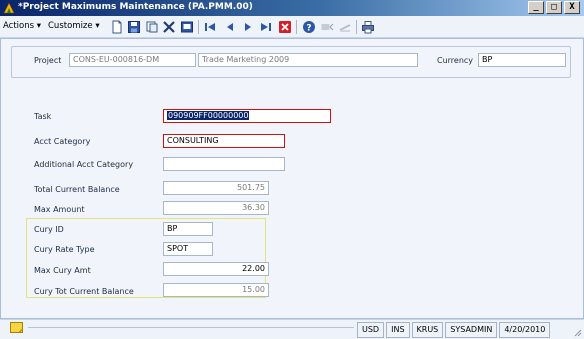 This screenshot has height=339, width=584. I want to click on finder-icon, so click(187, 27).